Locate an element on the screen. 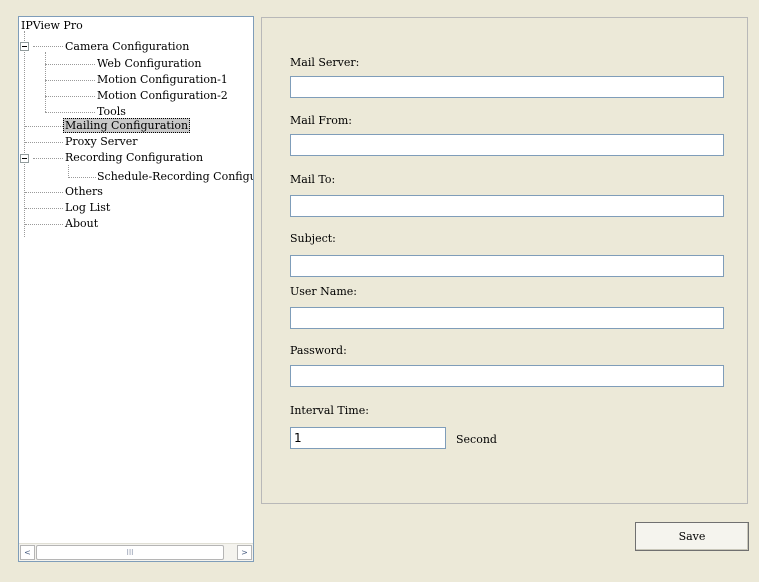 The height and width of the screenshot is (582, 759). tree-item-label: Recording Configuration is located at coordinates (134, 157).